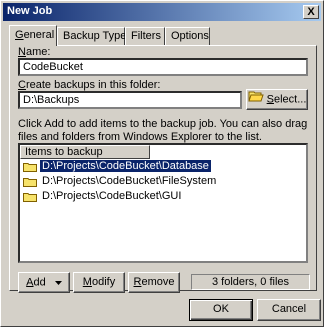 This screenshot has width=324, height=327. What do you see at coordinates (30, 199) in the screenshot?
I see `folder-icon` at bounding box center [30, 199].